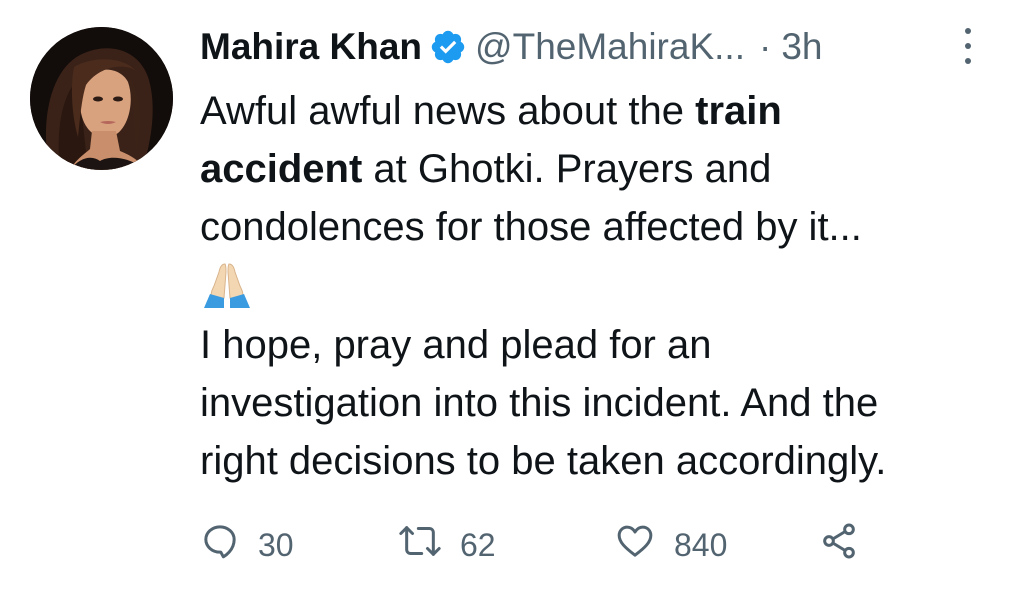 The image size is (1024, 591). I want to click on avatar-image, so click(101, 98).